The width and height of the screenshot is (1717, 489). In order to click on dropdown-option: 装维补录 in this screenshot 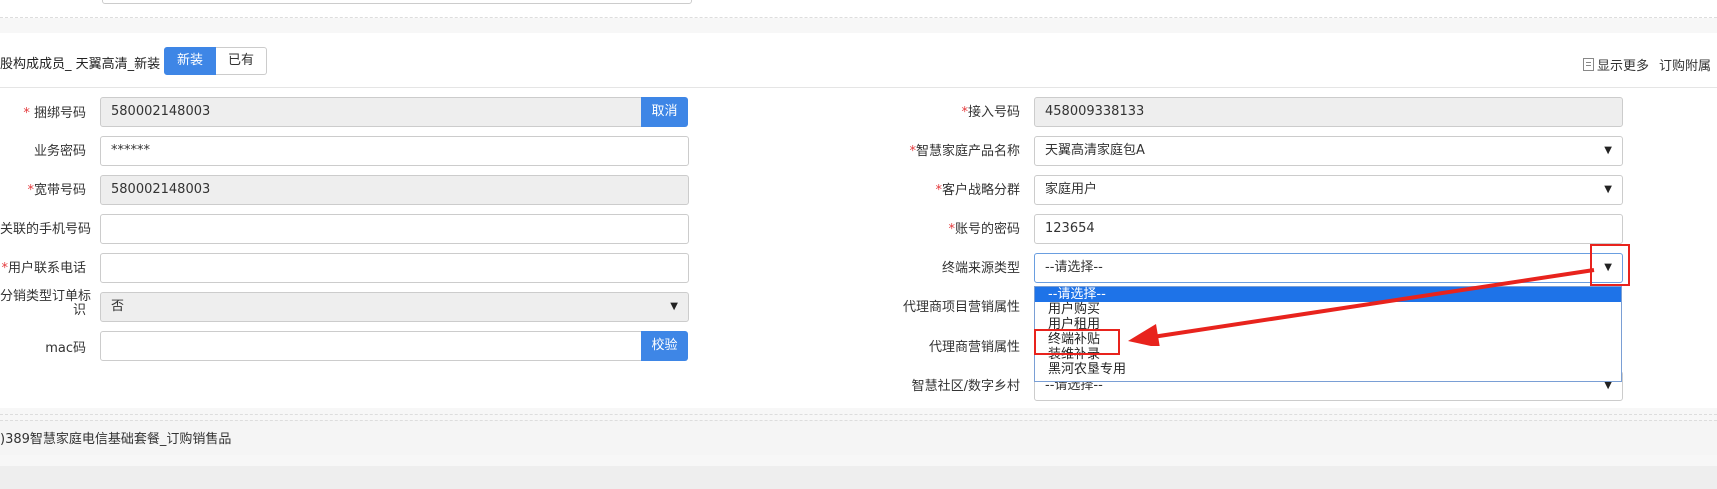, I will do `click(1328, 354)`.